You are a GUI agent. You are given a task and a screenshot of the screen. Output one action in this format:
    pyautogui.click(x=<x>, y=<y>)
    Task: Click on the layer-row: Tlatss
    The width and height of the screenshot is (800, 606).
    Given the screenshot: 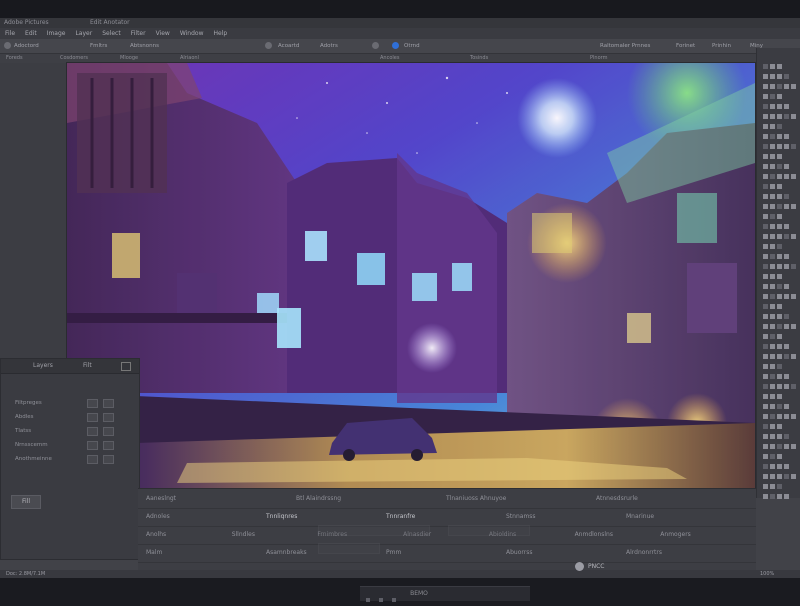 What is the action you would take?
    pyautogui.click(x=23, y=431)
    